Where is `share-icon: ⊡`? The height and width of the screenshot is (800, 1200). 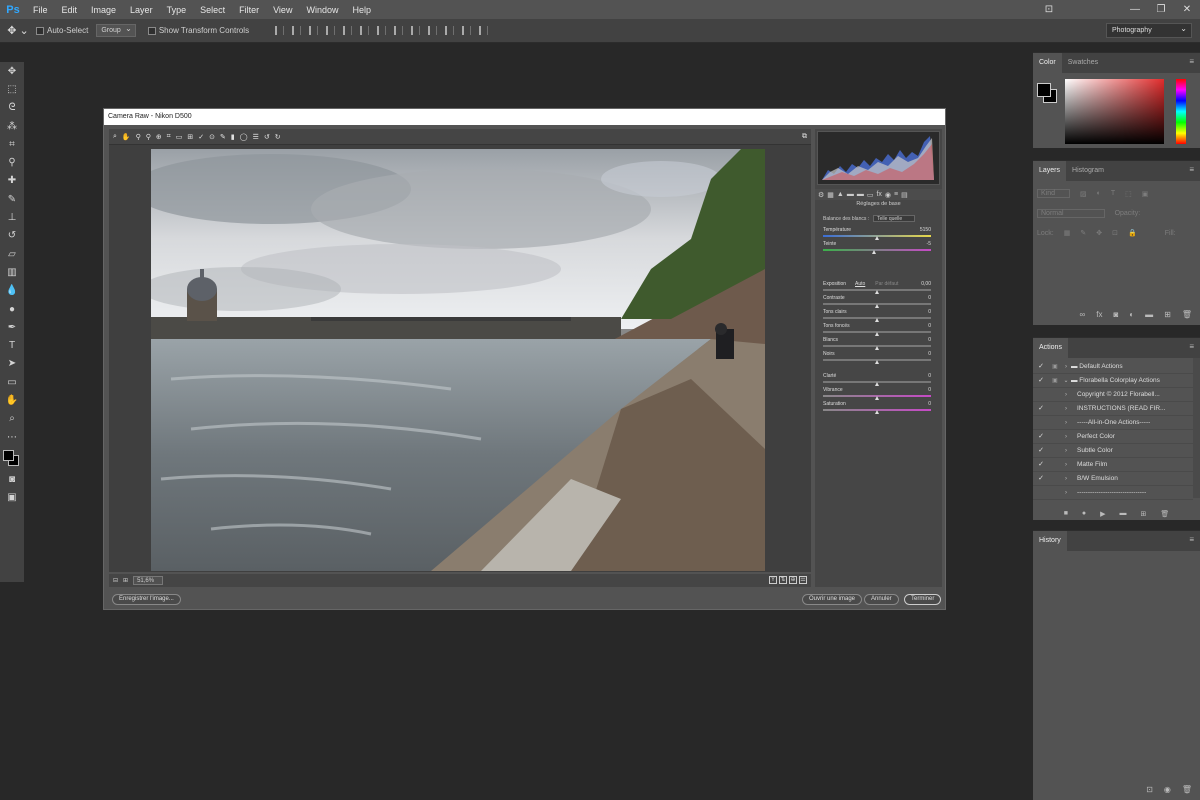 share-icon: ⊡ is located at coordinates (1049, 9).